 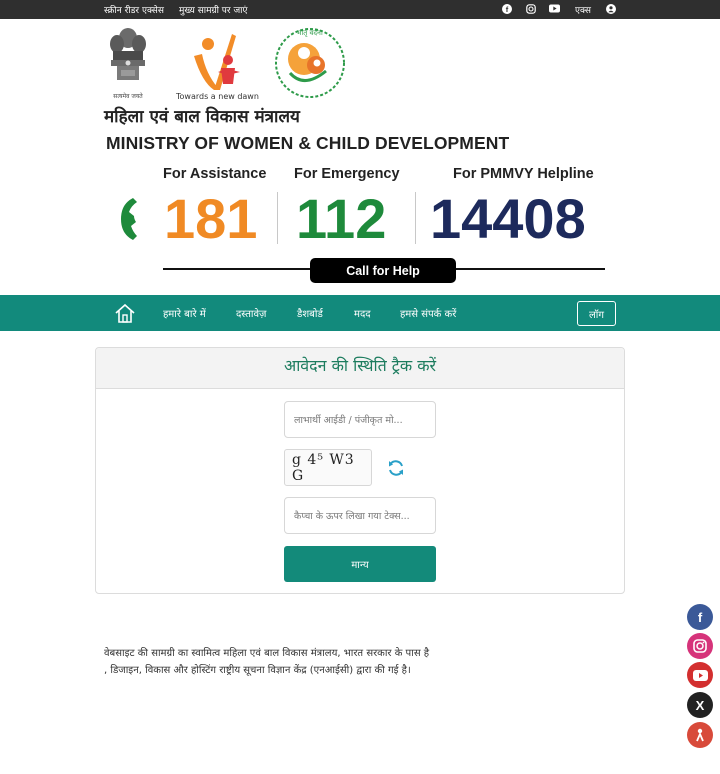 What do you see at coordinates (131, 219) in the screenshot?
I see `phone-icon` at bounding box center [131, 219].